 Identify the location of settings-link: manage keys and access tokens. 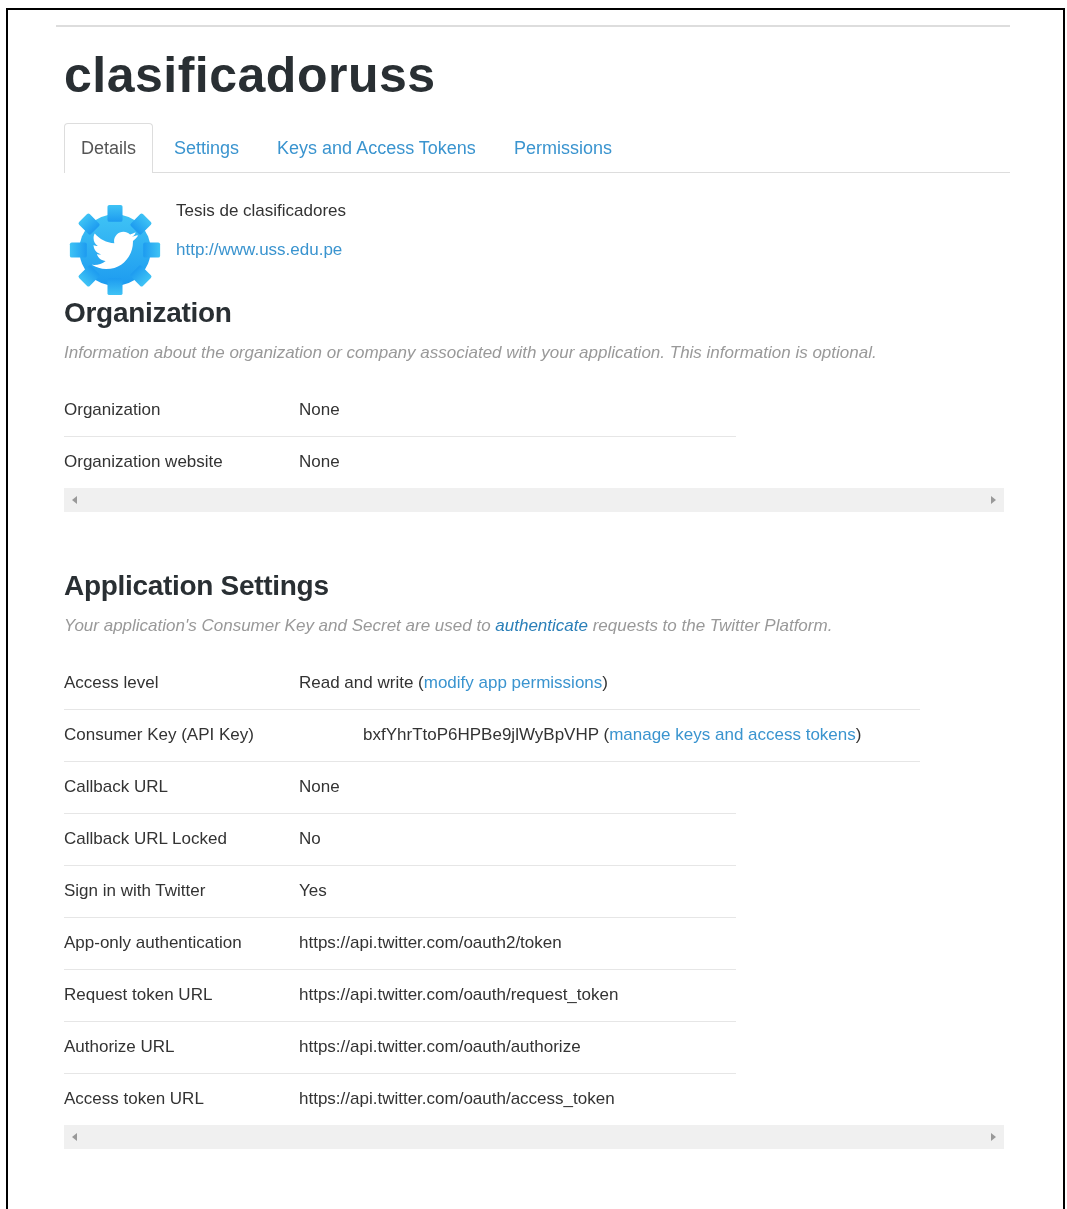
(732, 734).